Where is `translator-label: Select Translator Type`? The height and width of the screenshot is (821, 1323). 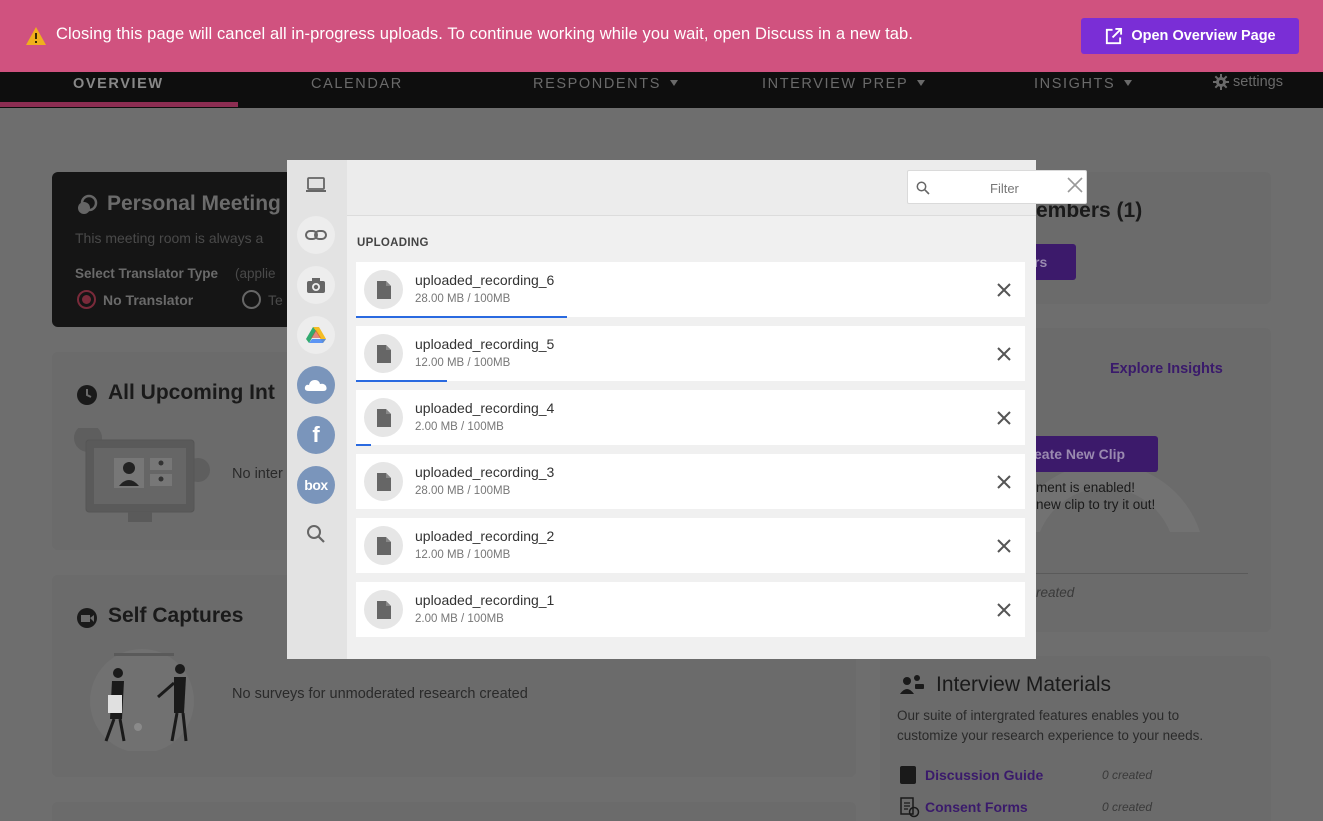 translator-label: Select Translator Type is located at coordinates (147, 273).